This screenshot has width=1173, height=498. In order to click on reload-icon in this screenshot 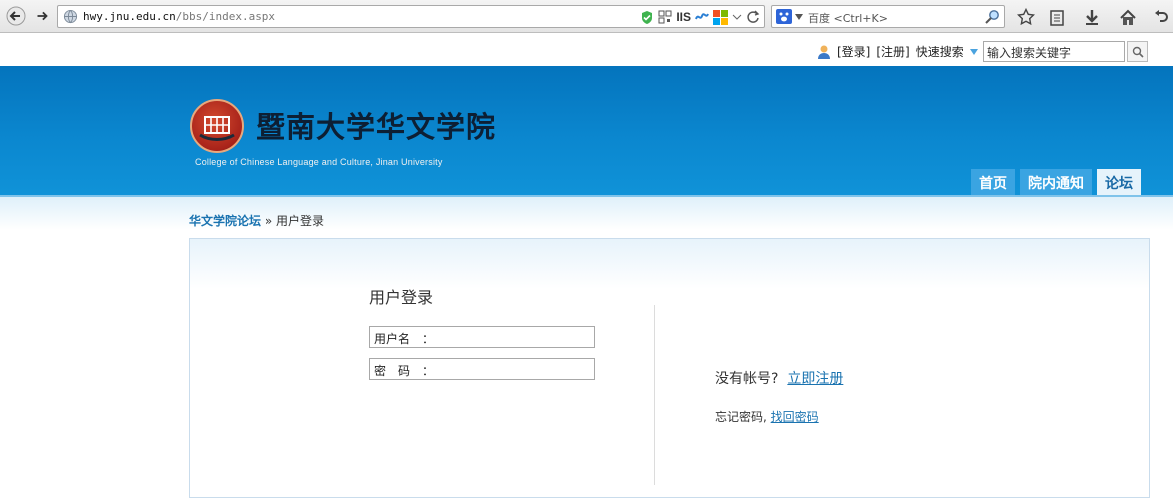, I will do `click(753, 17)`.